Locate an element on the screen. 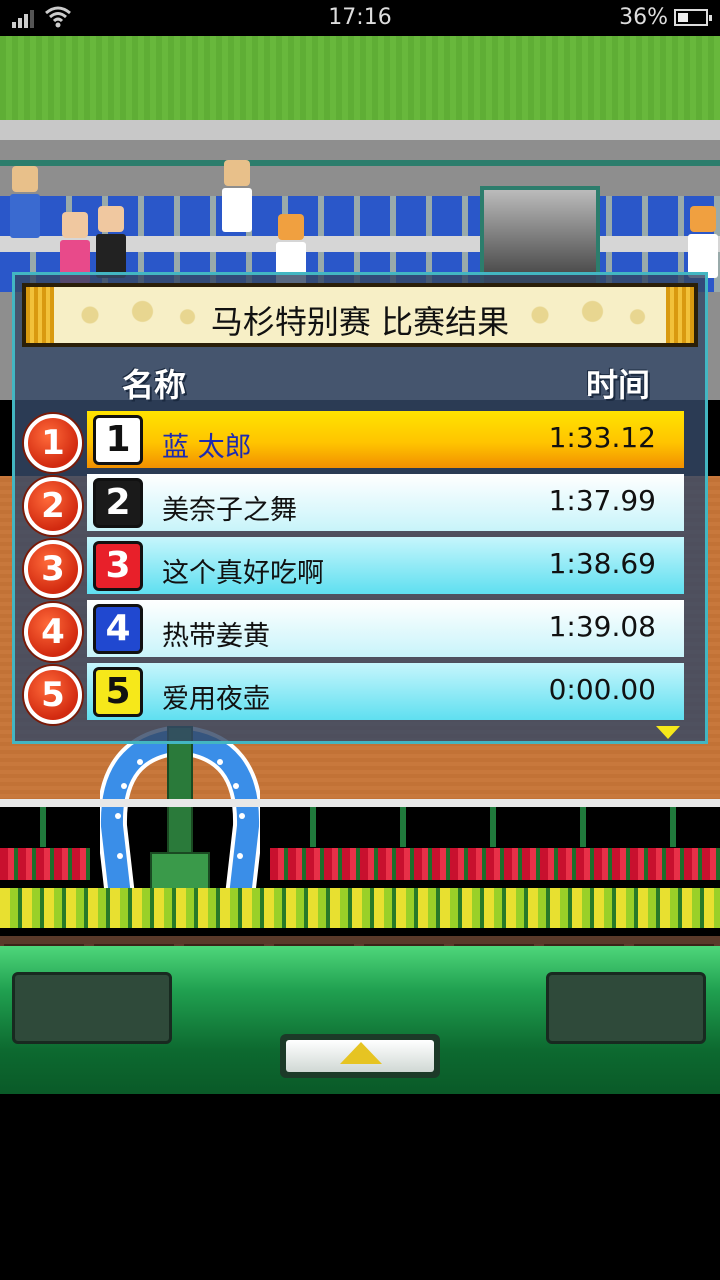 This screenshot has width=720, height=1280. result-row: 1 蓝 太郎 1:33.12 is located at coordinates (385, 439).